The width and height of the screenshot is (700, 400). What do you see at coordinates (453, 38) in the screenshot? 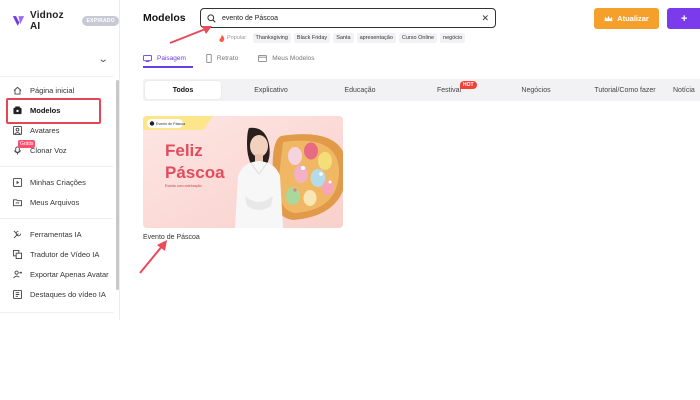
I see `popular-chip: negócio` at bounding box center [453, 38].